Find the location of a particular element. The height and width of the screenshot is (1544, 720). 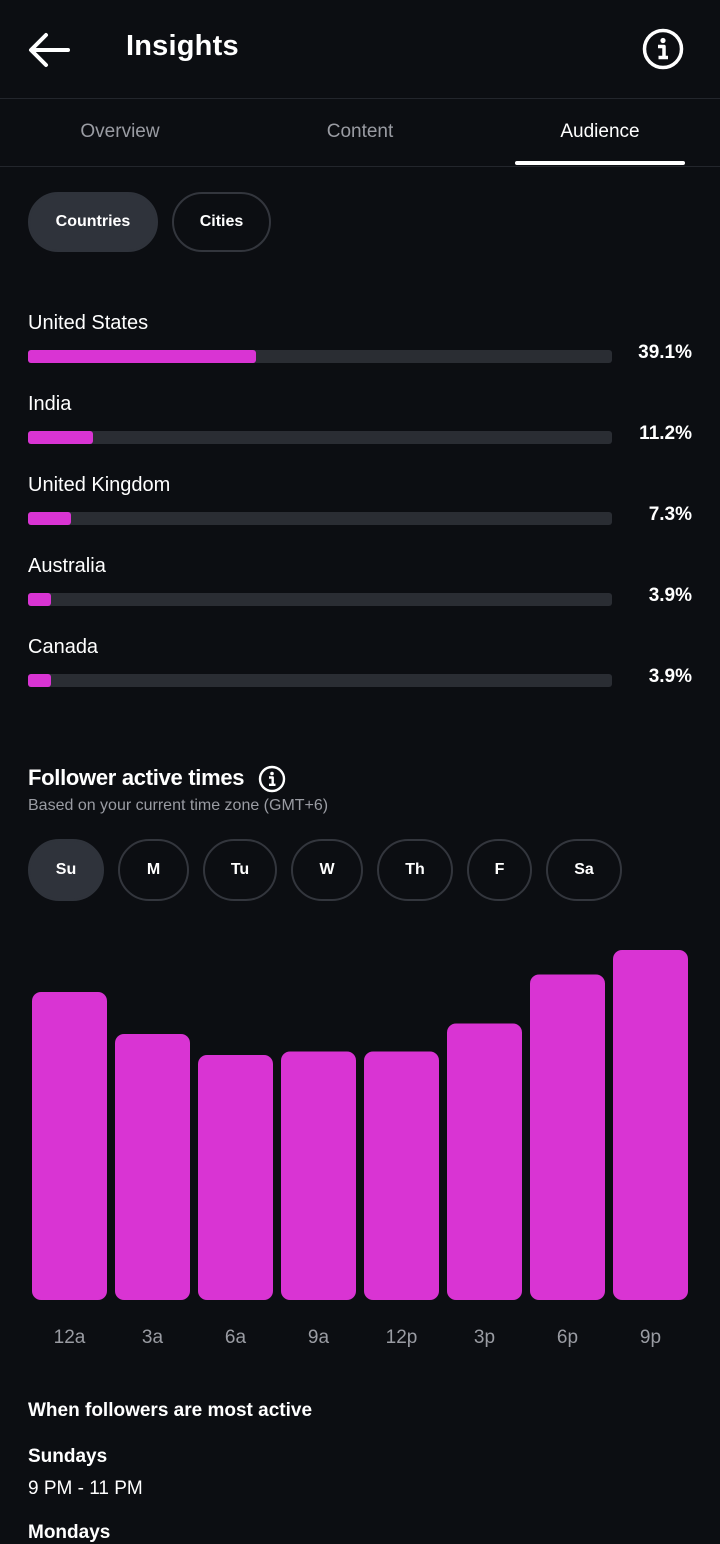

day-chip-th: Th is located at coordinates (415, 870).